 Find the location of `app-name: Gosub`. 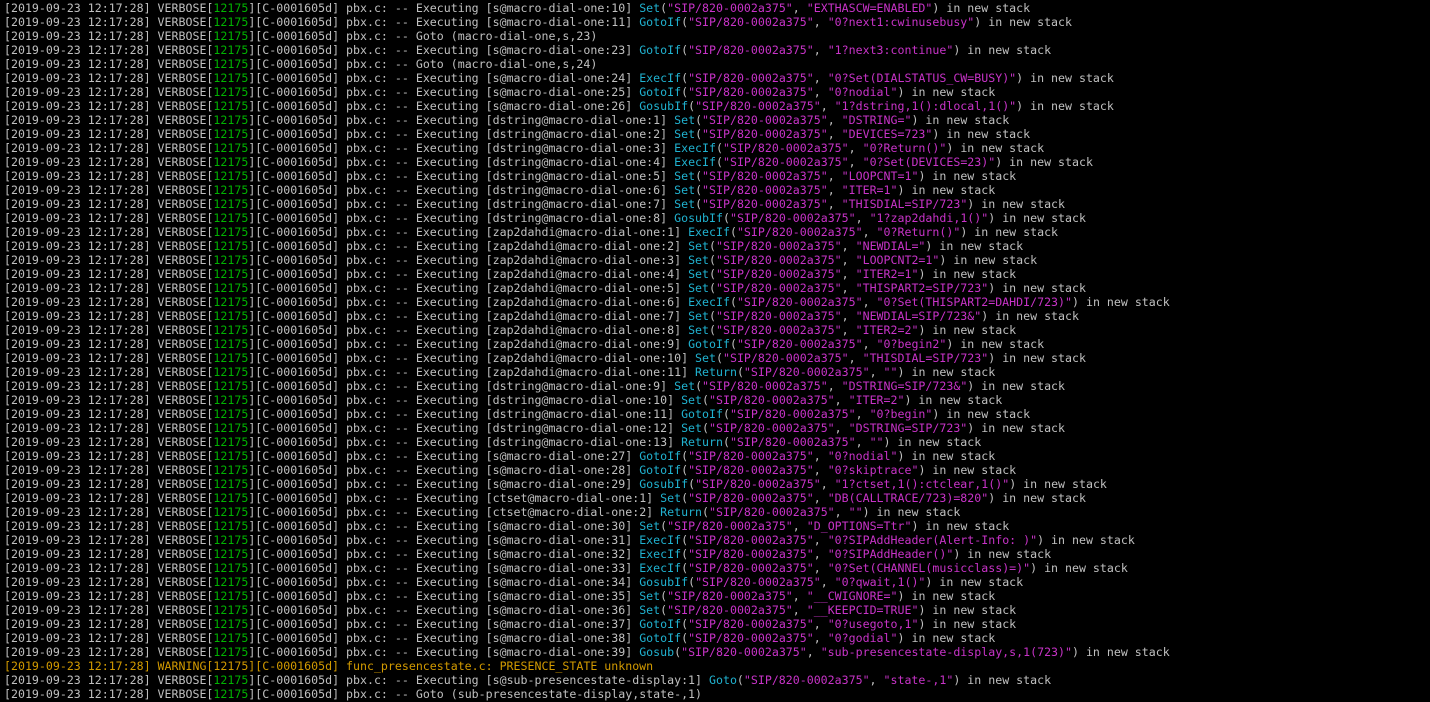

app-name: Gosub is located at coordinates (657, 652).